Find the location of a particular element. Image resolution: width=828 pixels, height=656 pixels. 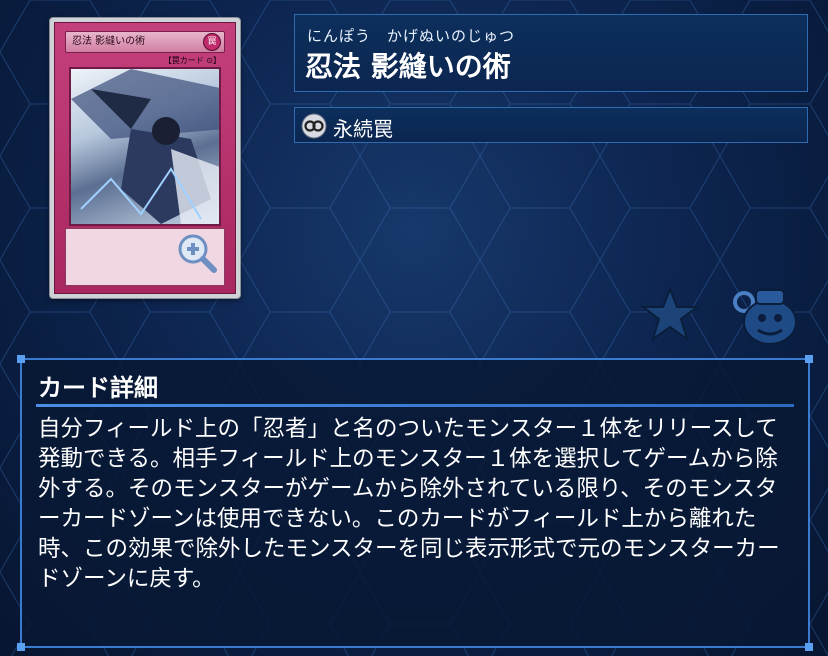

zoom-in-icon is located at coordinates (197, 253).